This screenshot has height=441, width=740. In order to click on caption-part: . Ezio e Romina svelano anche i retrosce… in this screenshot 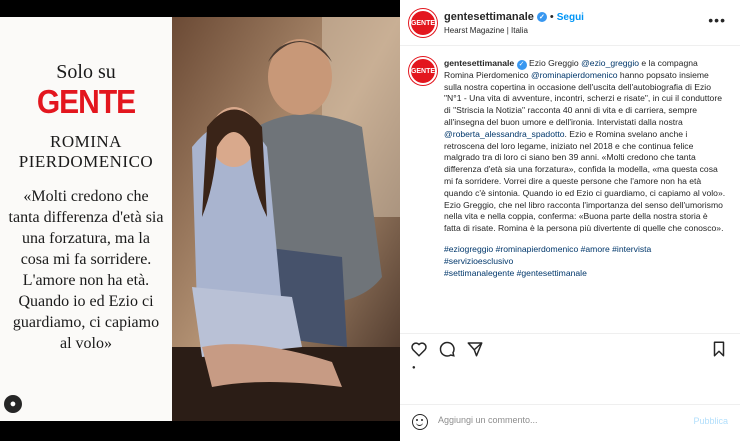, I will do `click(585, 181)`.